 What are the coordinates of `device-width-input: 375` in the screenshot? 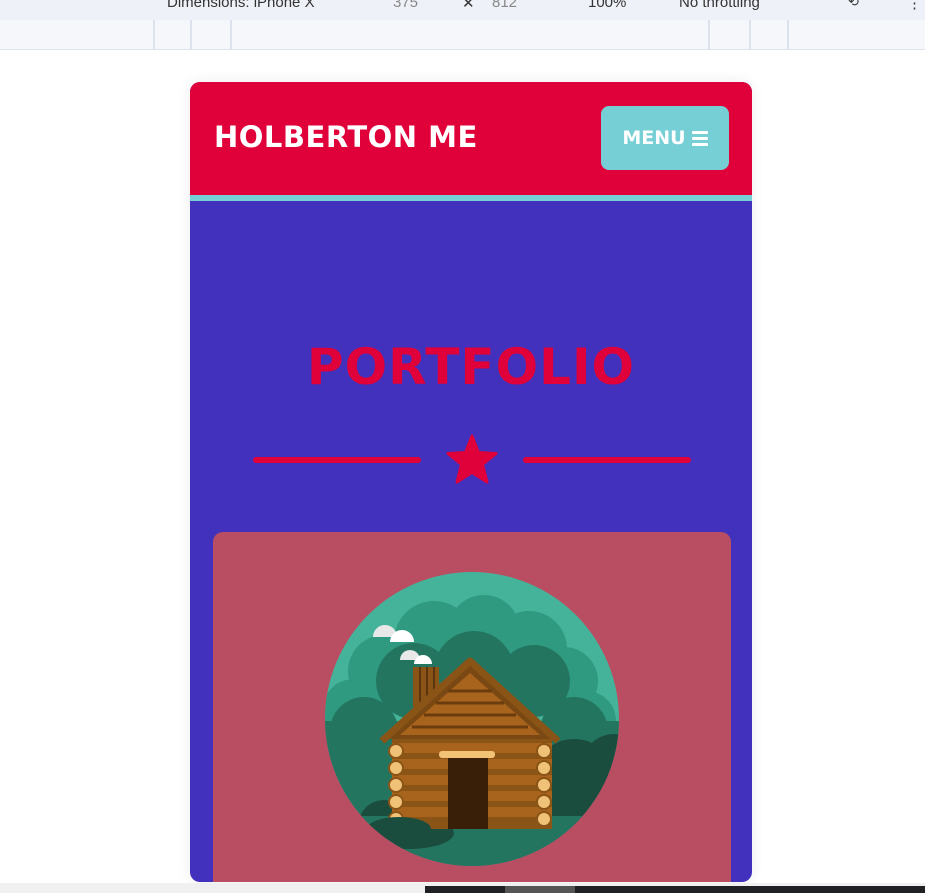 It's located at (405, 5).